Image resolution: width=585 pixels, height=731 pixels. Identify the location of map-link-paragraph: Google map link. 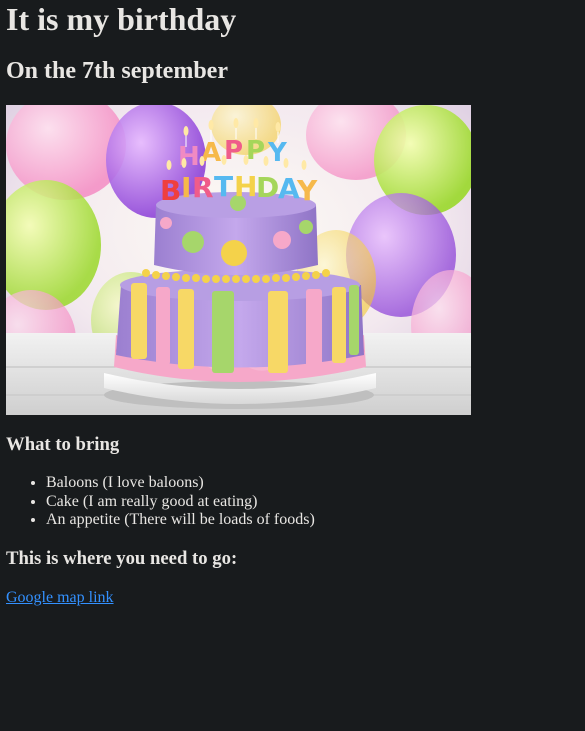
(292, 598).